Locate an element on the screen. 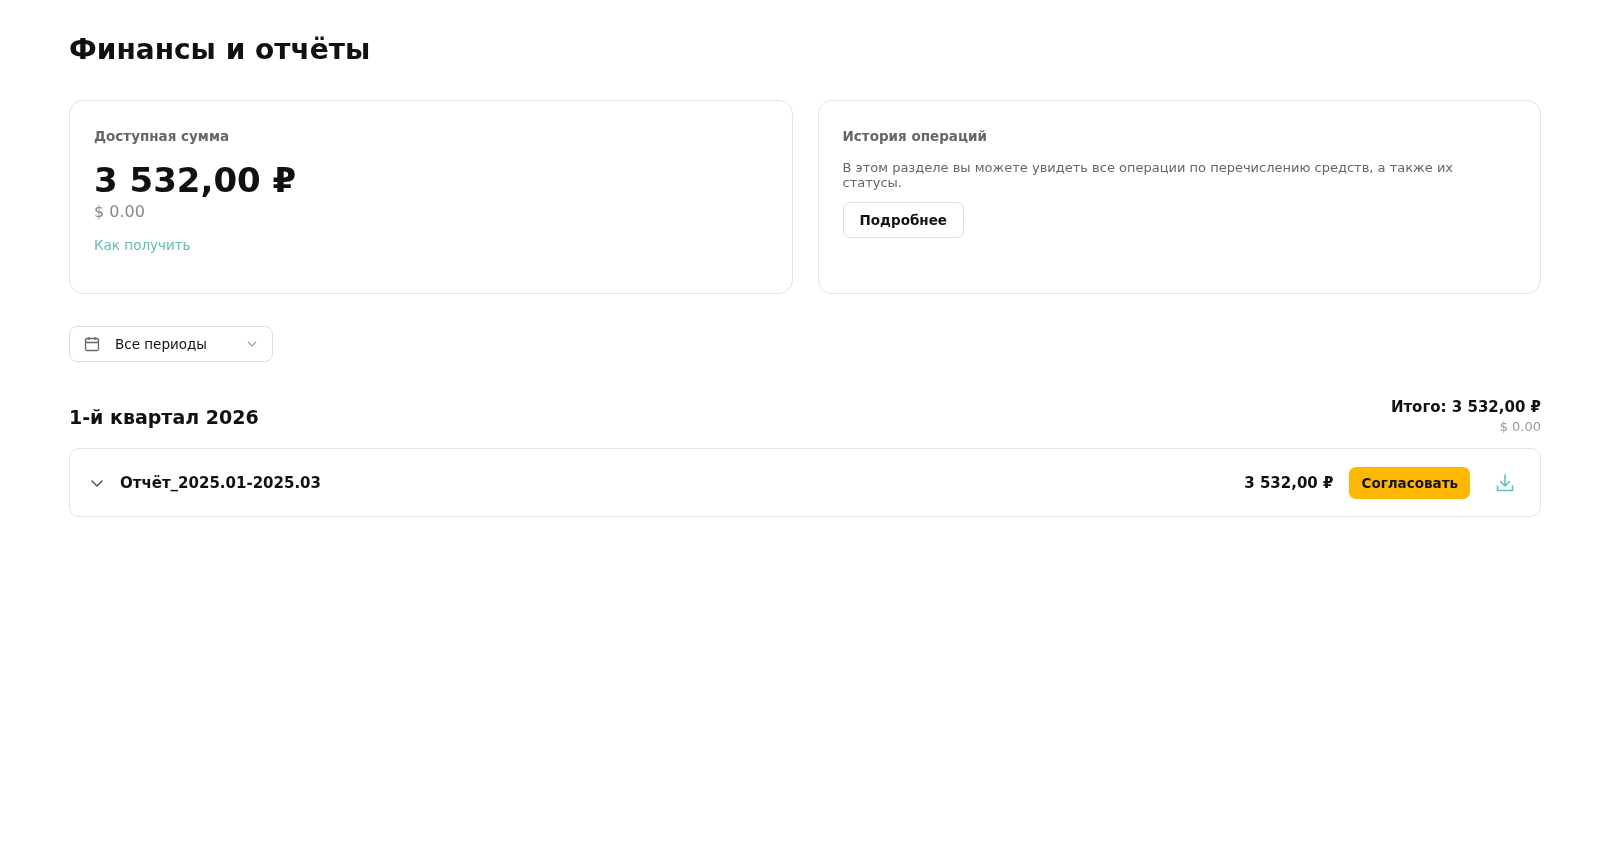  approve-button: Согласовать is located at coordinates (1409, 482).